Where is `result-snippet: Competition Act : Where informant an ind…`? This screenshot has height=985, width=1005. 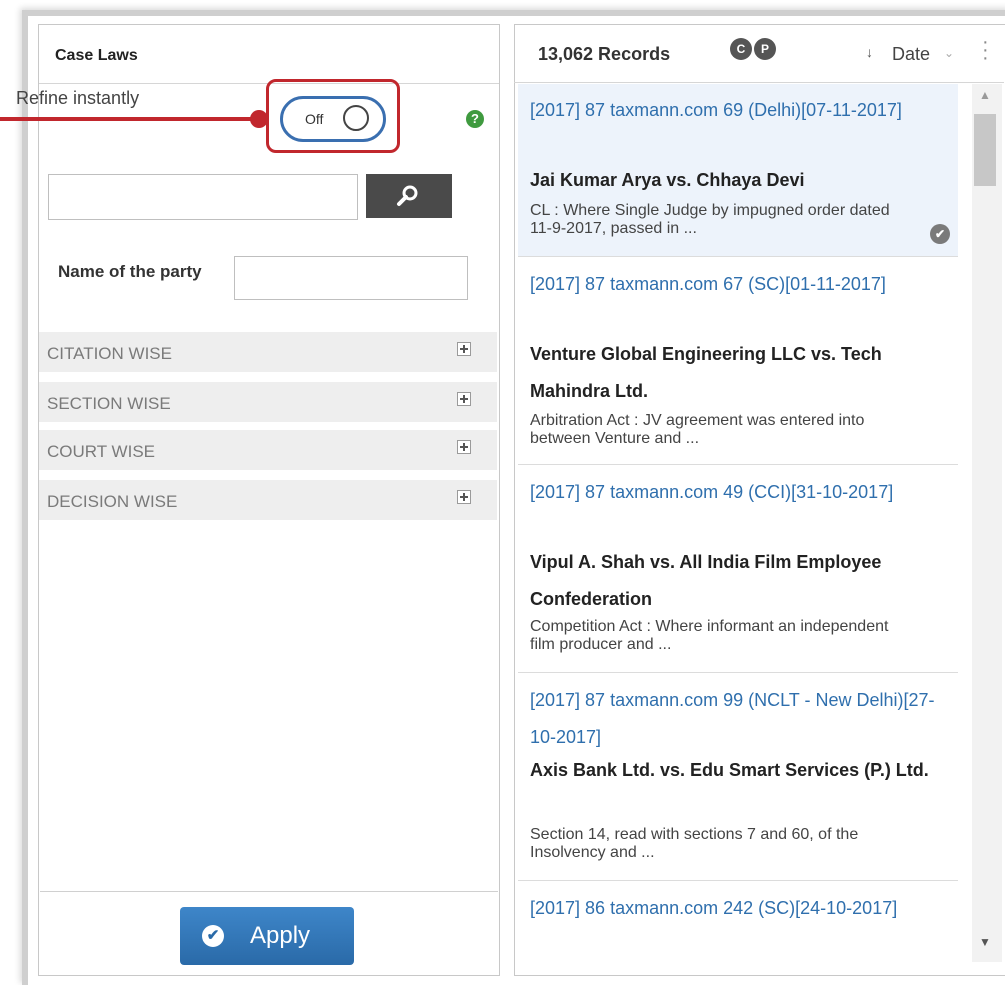 result-snippet: Competition Act : Where informant an ind… is located at coordinates (709, 635).